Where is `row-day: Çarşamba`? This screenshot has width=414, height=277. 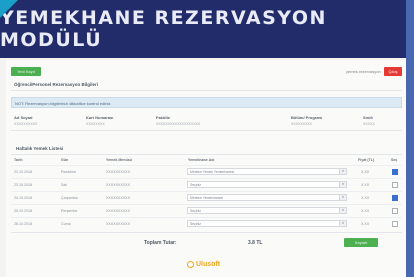 row-day: Çarşamba is located at coordinates (69, 198).